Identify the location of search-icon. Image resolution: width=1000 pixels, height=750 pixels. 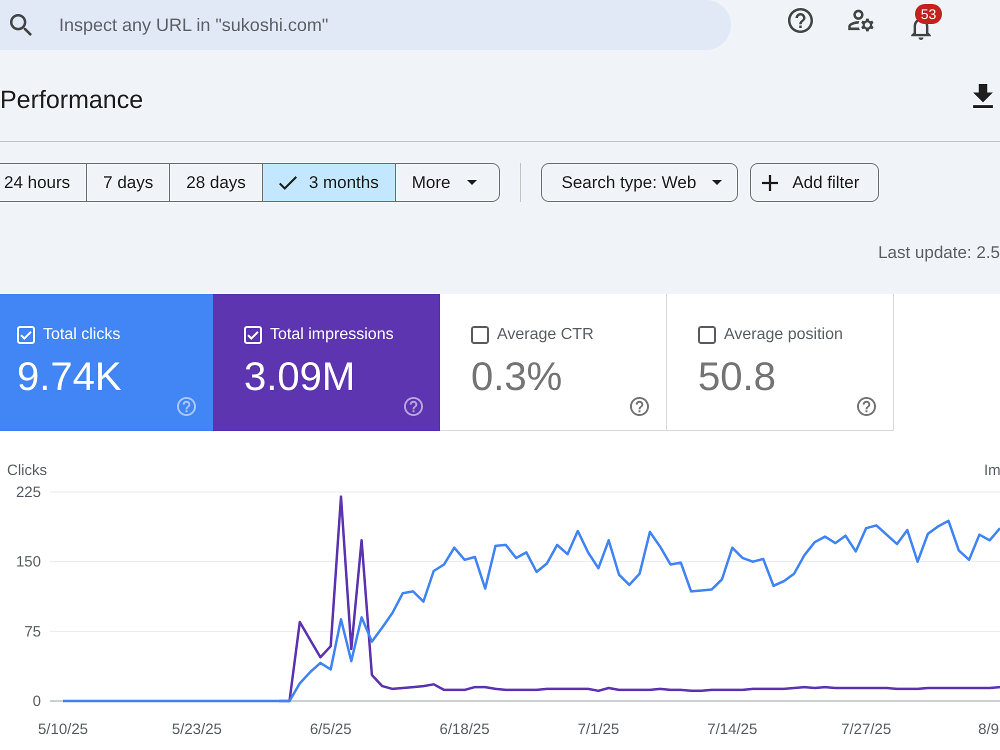
(21, 25).